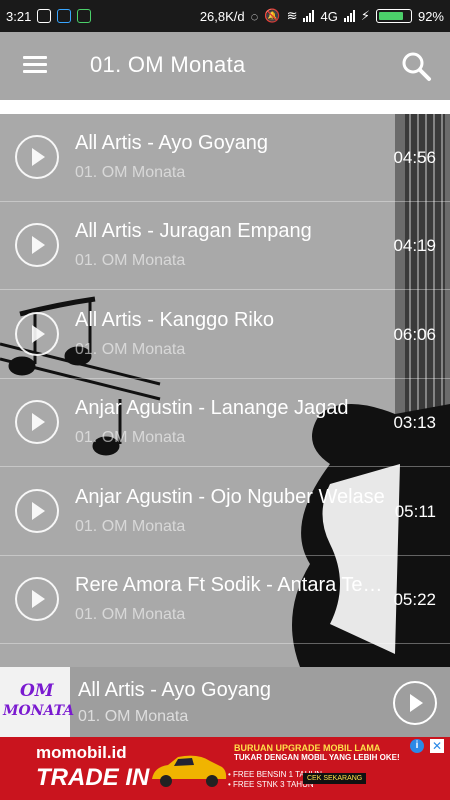 This screenshot has width=450, height=800. What do you see at coordinates (172, 143) in the screenshot?
I see `song-title: All Artis - Ayo Goyang` at bounding box center [172, 143].